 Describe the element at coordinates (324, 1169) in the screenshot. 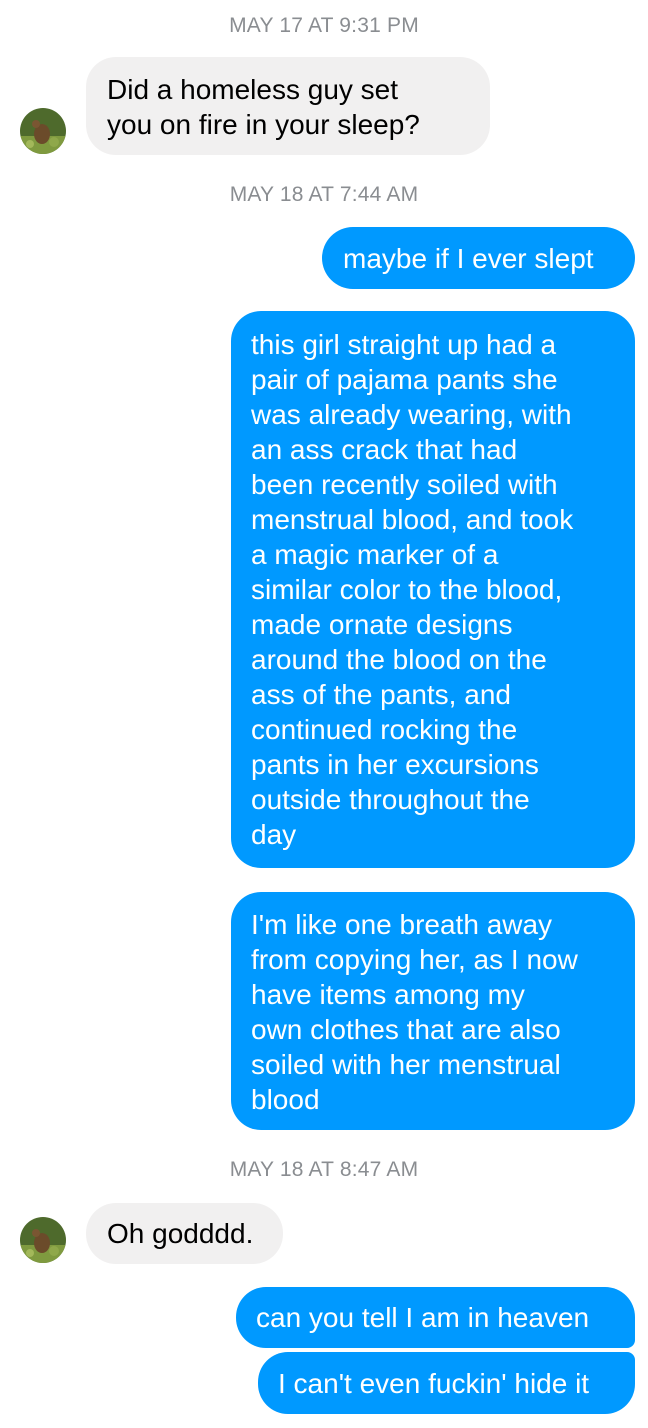

I see `timestamp: MAY 18 AT 8:47 AM` at that location.